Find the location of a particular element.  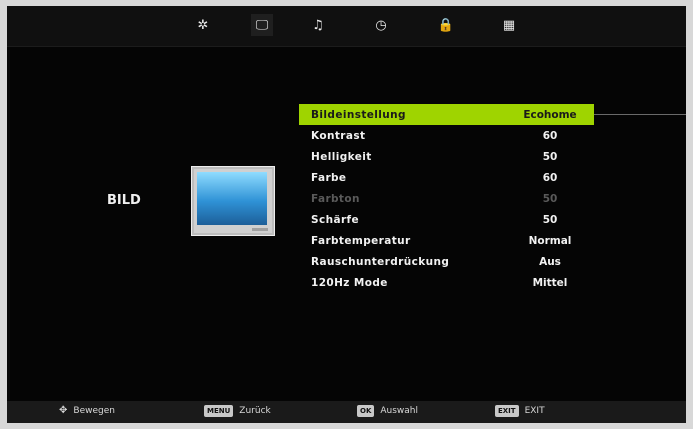

hint-move: ✥ Bewegen is located at coordinates (87, 410).